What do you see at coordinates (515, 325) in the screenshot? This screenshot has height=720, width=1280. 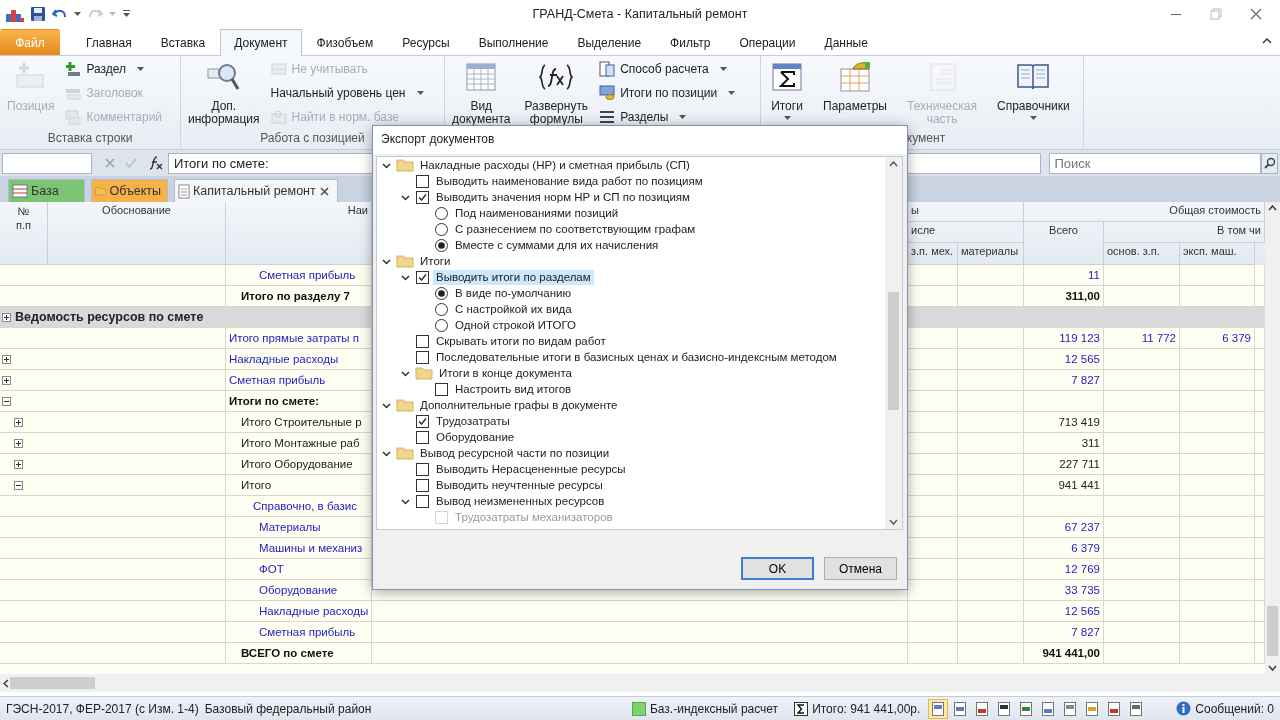 I see `option-label: Одной строкой ИТОГО` at bounding box center [515, 325].